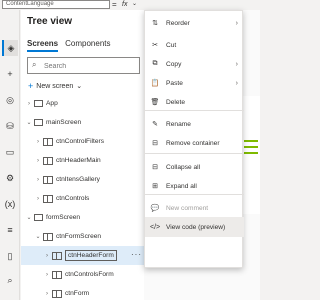  What do you see at coordinates (194, 208) in the screenshot?
I see `menu-item-new-comment: 💬 New comment` at bounding box center [194, 208].